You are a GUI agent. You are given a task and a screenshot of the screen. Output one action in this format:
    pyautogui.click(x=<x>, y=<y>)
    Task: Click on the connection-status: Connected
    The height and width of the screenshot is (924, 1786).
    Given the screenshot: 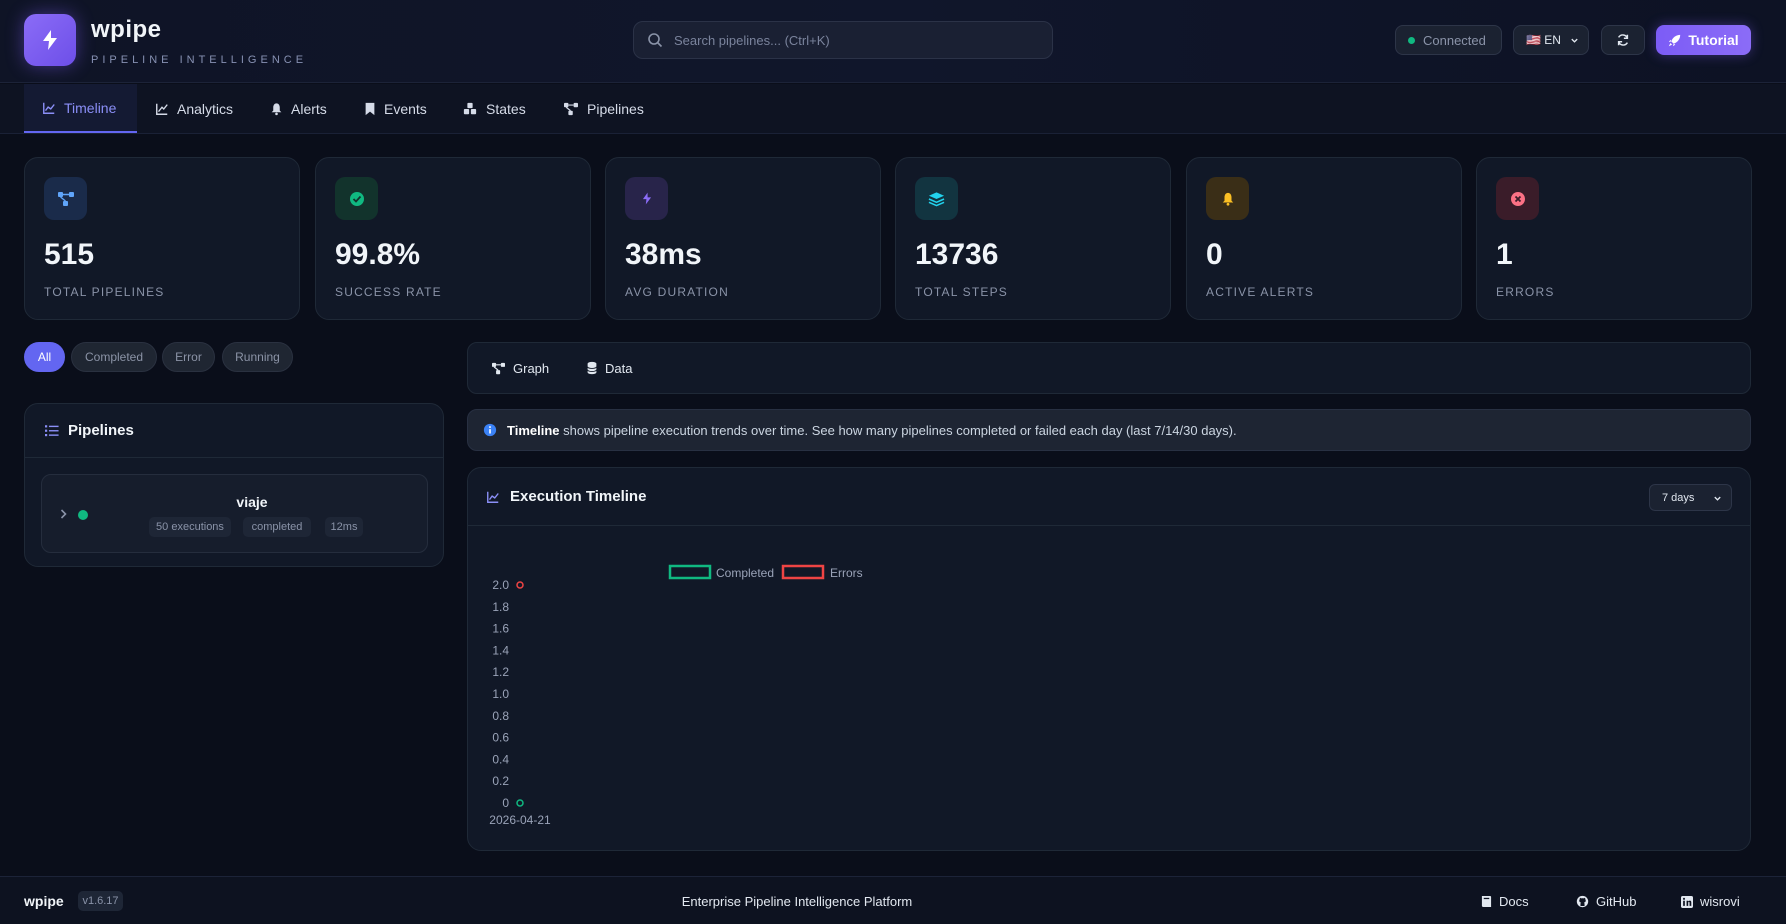 What is the action you would take?
    pyautogui.click(x=1448, y=40)
    